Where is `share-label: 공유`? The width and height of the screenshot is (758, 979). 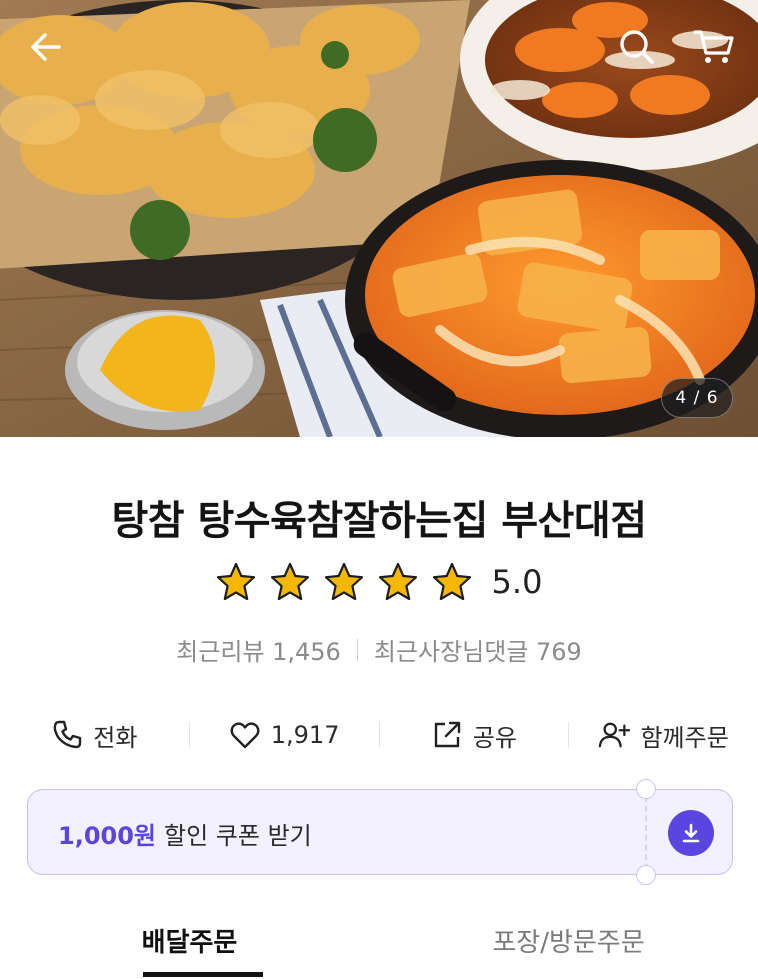
share-label: 공유 is located at coordinates (494, 737).